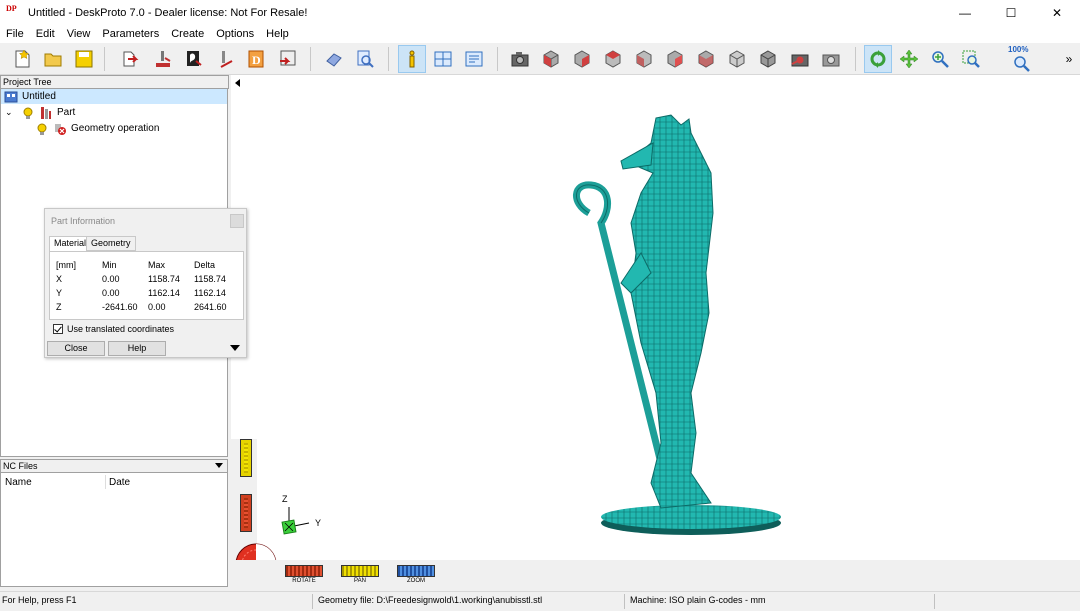 Image resolution: width=1080 pixels, height=611 pixels. I want to click on maximize-button: ☐, so click(1011, 12).